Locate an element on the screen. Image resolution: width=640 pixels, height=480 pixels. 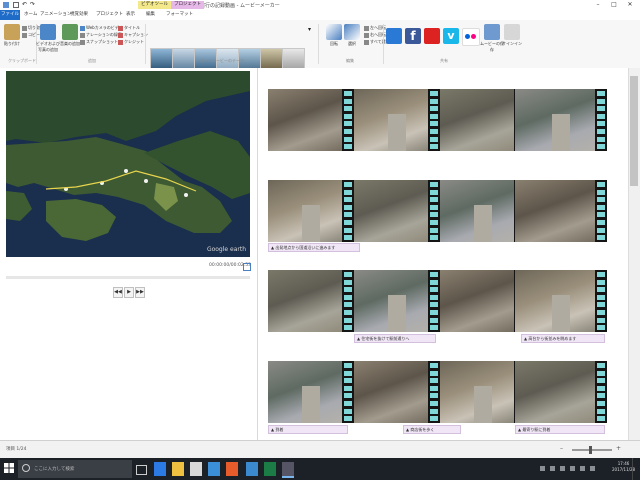
edge-icon is located at coordinates (160, 469).